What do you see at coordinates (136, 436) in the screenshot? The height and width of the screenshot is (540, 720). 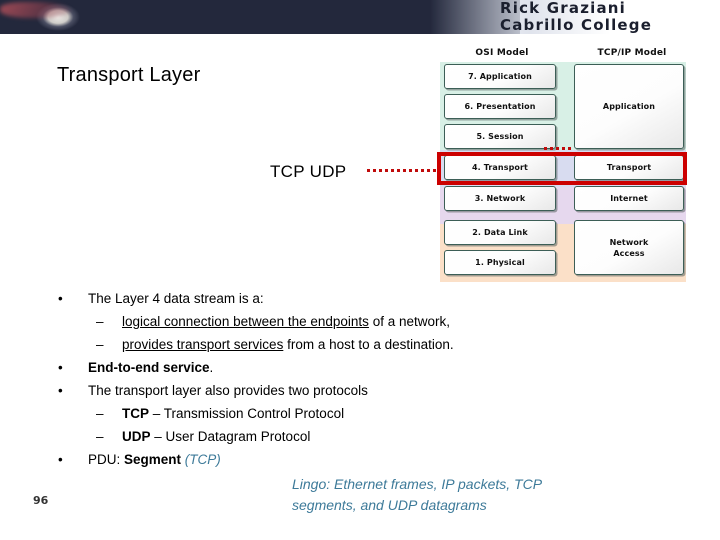 I see `sub-bullet-3-2-bold: UDP` at bounding box center [136, 436].